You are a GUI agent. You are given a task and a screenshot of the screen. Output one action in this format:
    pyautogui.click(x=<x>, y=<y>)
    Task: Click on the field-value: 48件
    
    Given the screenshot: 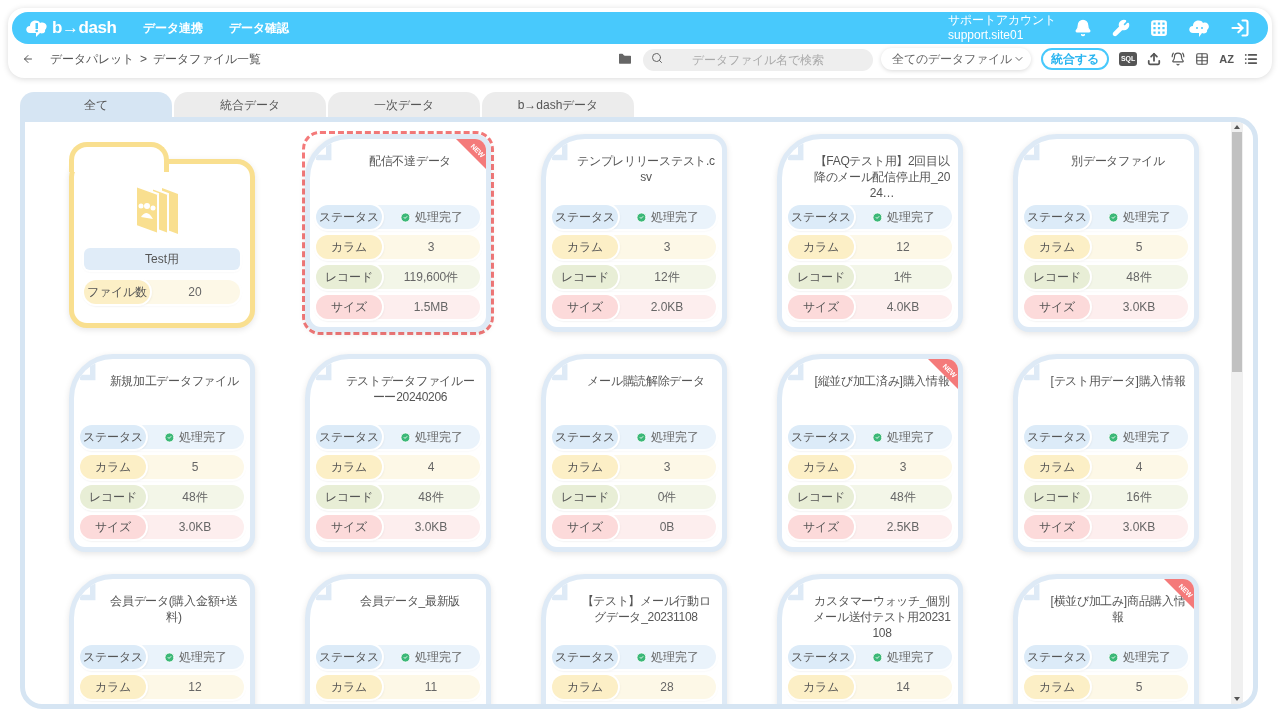 What is the action you would take?
    pyautogui.click(x=1139, y=277)
    